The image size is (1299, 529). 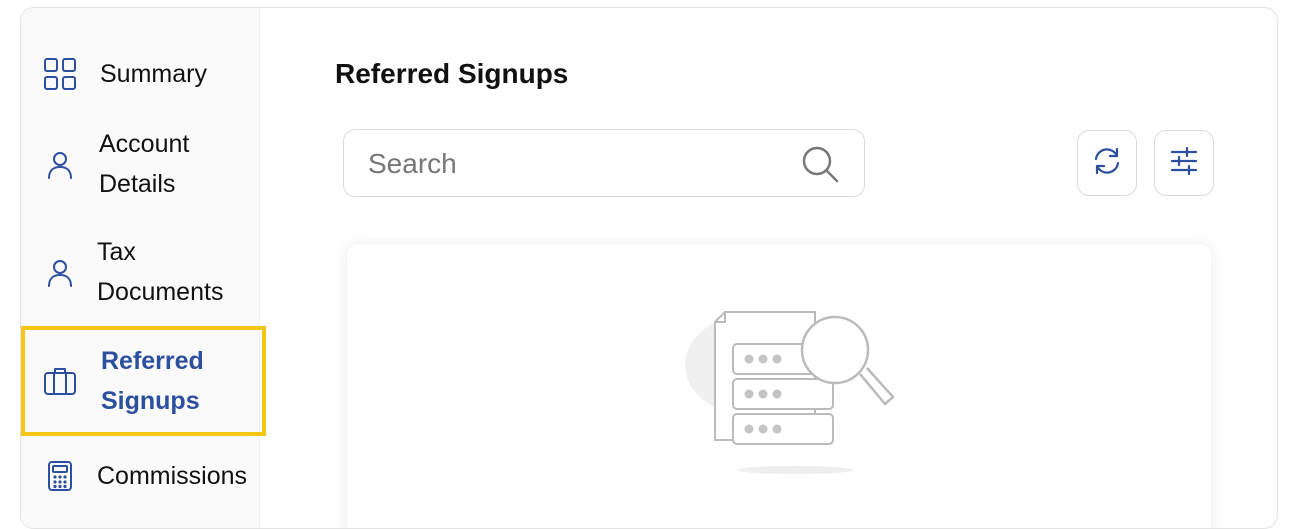 I want to click on refresh-icon, so click(x=1107, y=163).